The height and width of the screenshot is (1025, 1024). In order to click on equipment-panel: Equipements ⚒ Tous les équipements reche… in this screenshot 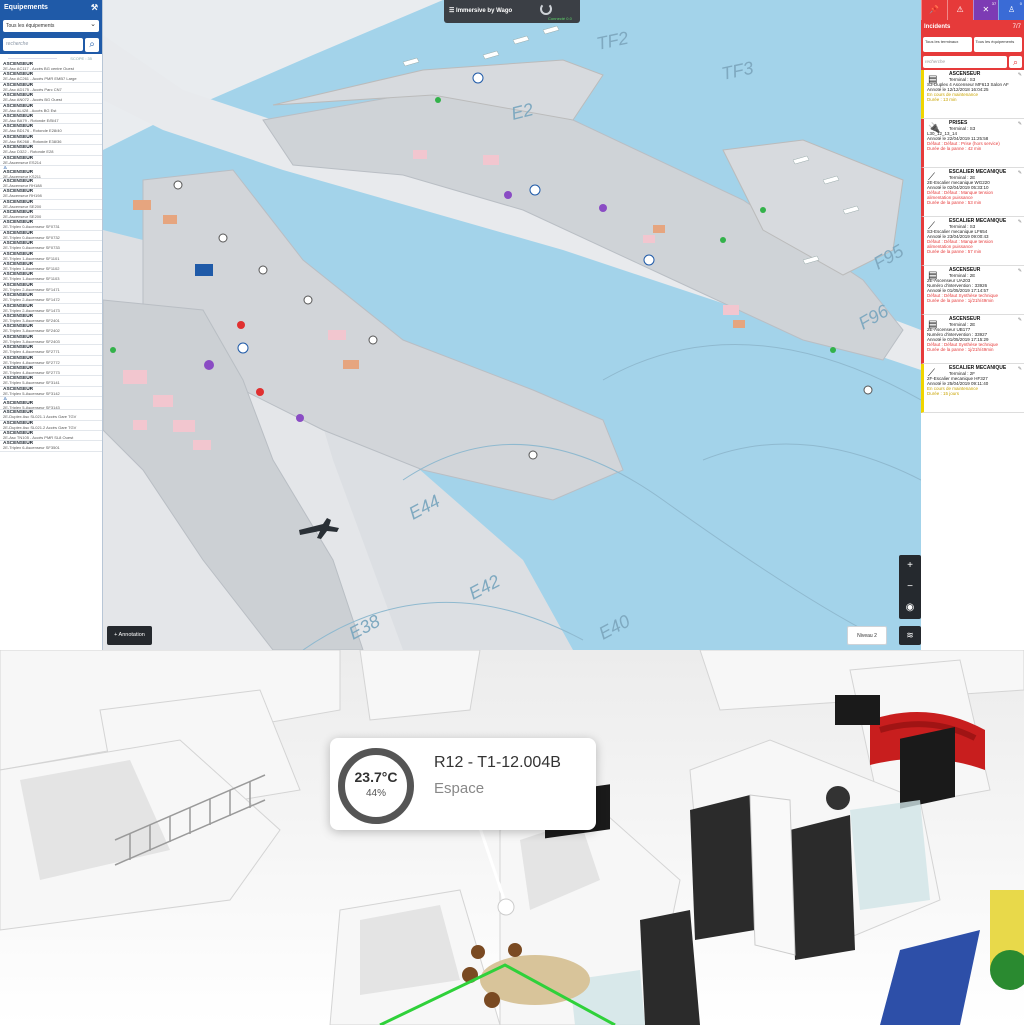, I will do `click(51, 325)`.